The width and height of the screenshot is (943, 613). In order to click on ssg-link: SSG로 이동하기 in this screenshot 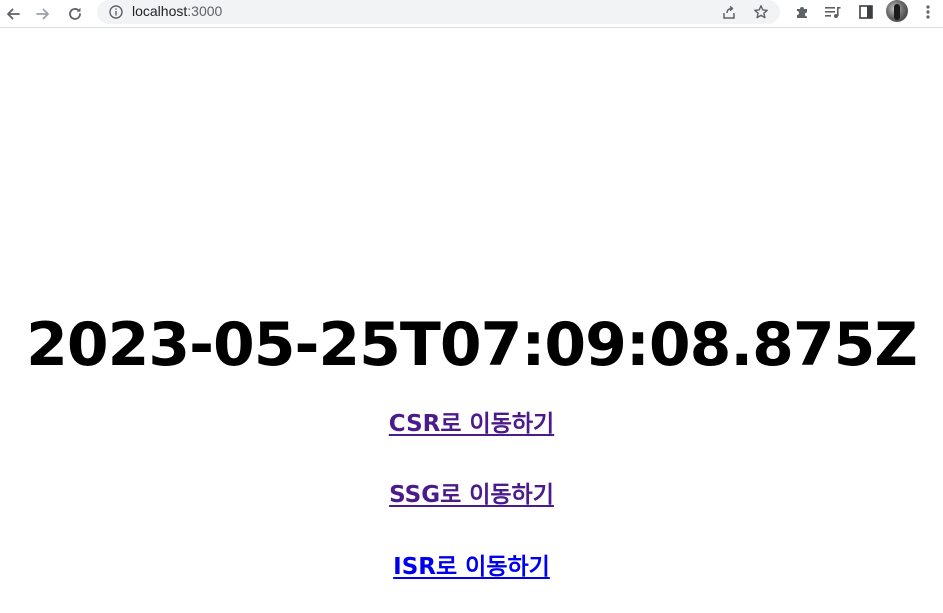, I will do `click(471, 495)`.